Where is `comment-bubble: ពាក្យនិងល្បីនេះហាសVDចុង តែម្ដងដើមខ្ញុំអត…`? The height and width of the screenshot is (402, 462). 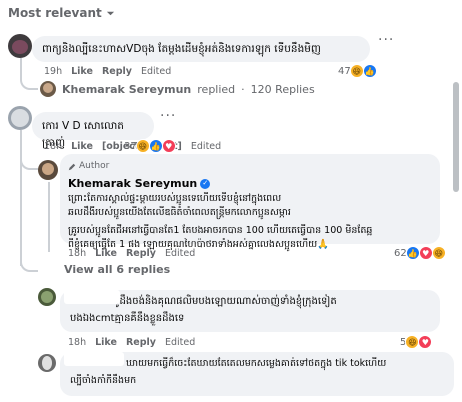
comment-bubble: ពាក្យនិងល្បីនេះហាសVDចុង តែម្ដងដើមខ្ញុំអត… is located at coordinates (201, 49).